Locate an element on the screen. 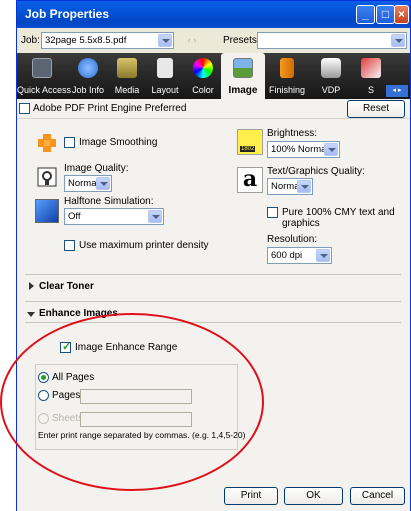 Image resolution: width=411 pixels, height=511 pixels. collapse-arrow-icon is located at coordinates (31, 314).